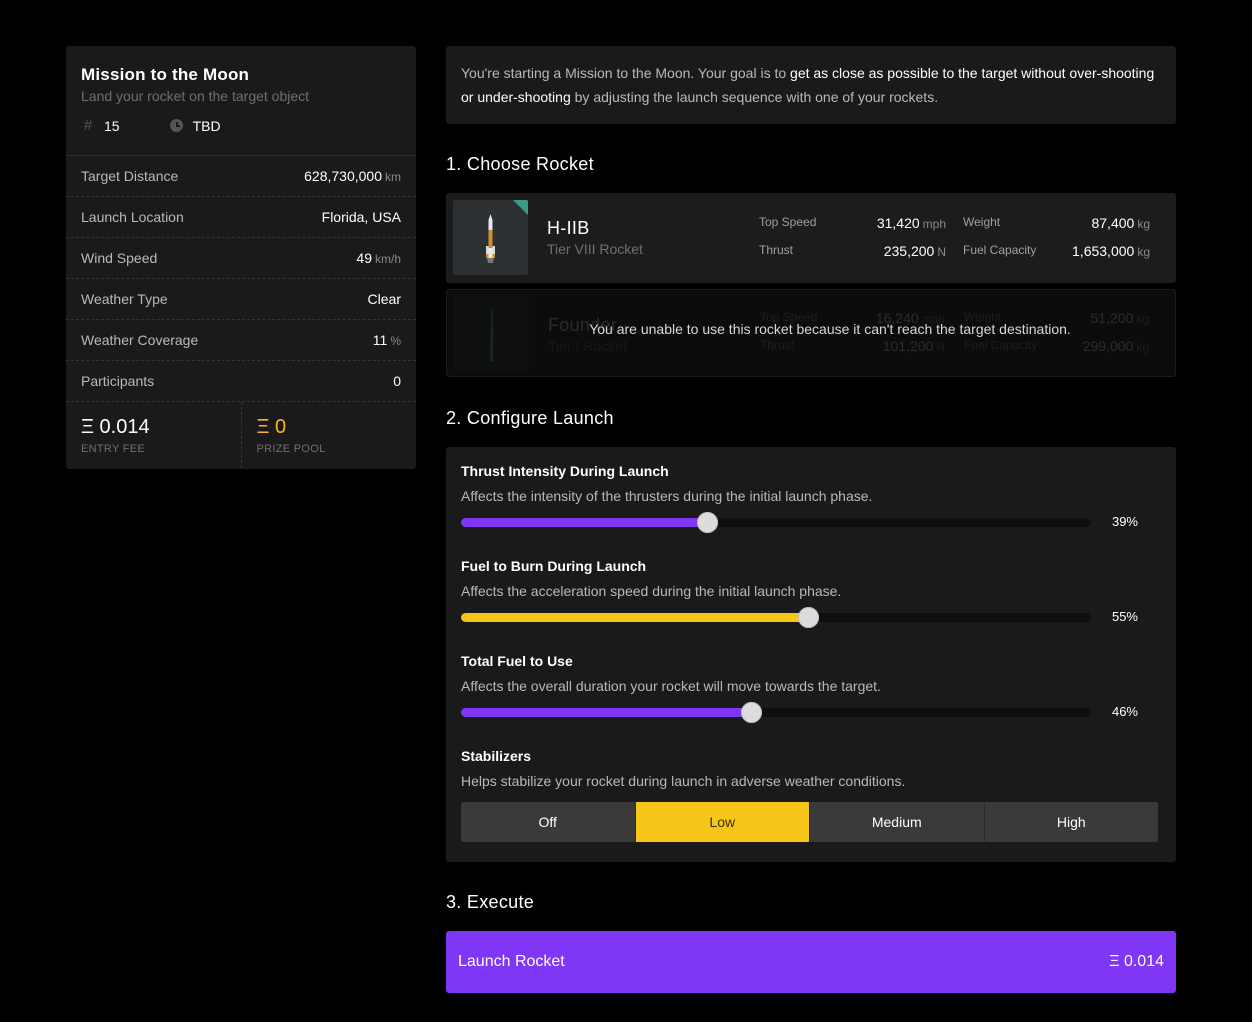 The image size is (1252, 1022). Describe the element at coordinates (554, 566) in the screenshot. I see `fuel-burn-title: Fuel to Burn During Launch` at that location.